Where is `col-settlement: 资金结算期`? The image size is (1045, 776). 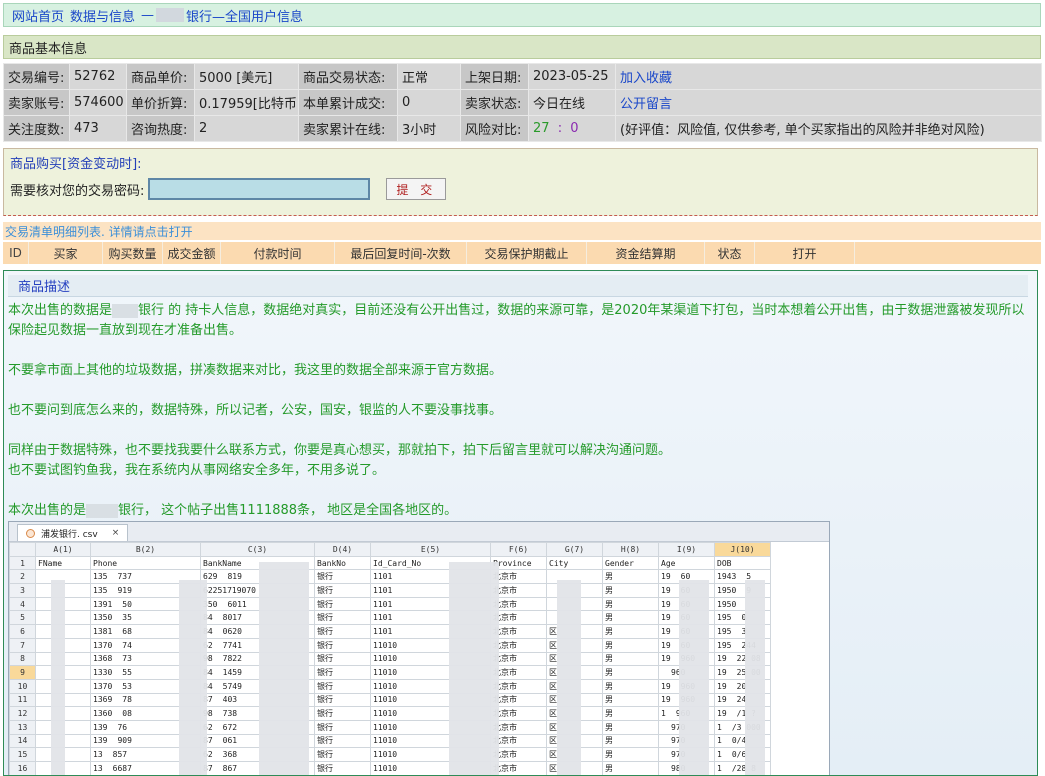
col-settlement: 资金结算期 is located at coordinates (646, 253).